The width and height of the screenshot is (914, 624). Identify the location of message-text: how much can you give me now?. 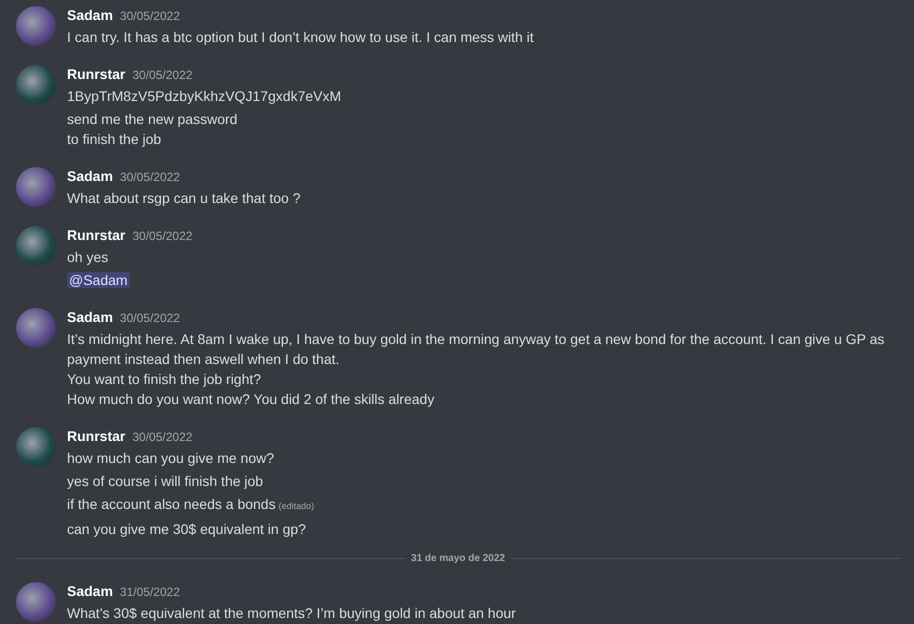
(170, 458).